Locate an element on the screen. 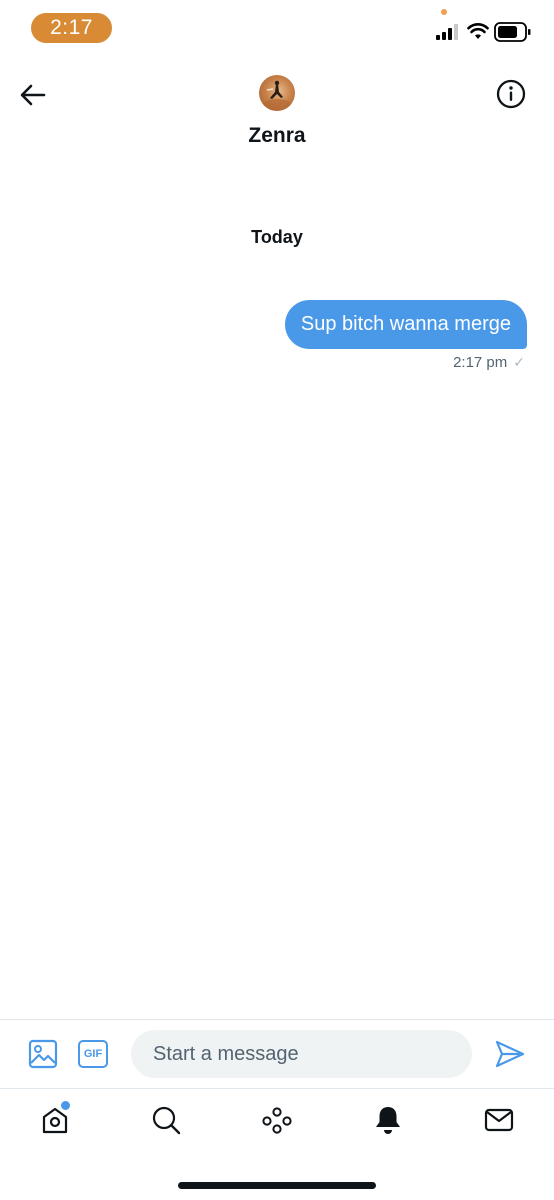 This screenshot has width=554, height=1200. contact-name: Zenra is located at coordinates (277, 136).